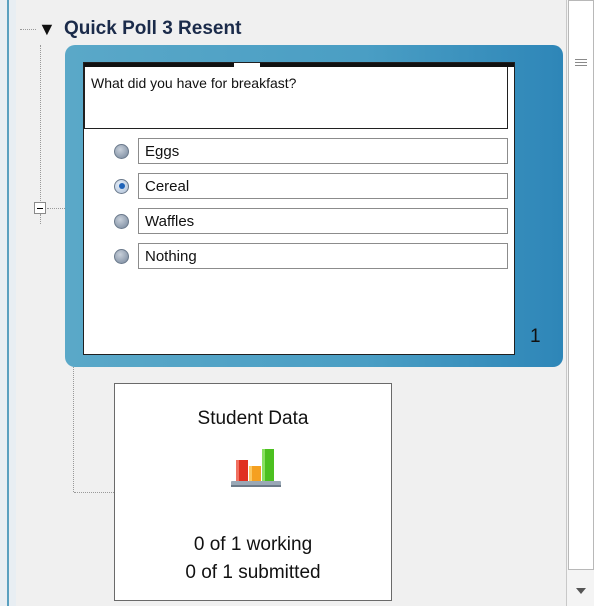 This screenshot has height=606, width=594. I want to click on option-cereal: Cereal, so click(311, 186).